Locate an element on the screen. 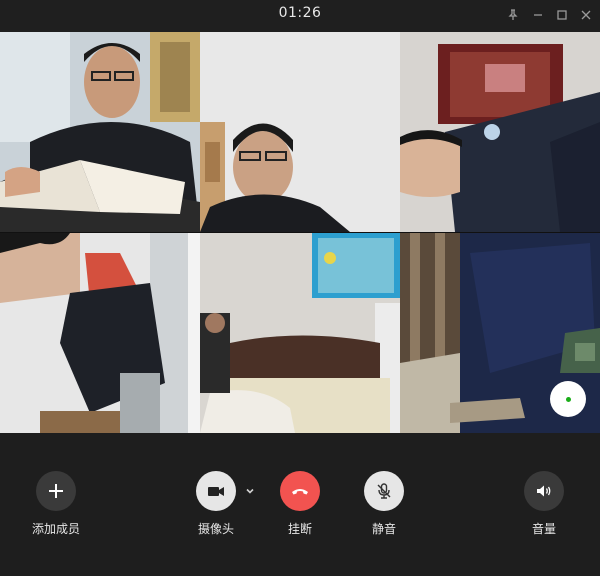 The image size is (600, 576). mute-control: 静音 is located at coordinates (384, 504).